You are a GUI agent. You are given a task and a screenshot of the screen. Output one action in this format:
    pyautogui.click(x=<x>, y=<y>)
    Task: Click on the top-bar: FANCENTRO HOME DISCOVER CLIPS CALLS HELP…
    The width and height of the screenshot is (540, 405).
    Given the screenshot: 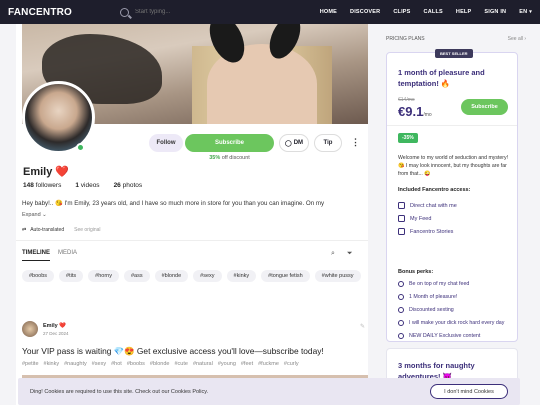 What is the action you would take?
    pyautogui.click(x=270, y=12)
    